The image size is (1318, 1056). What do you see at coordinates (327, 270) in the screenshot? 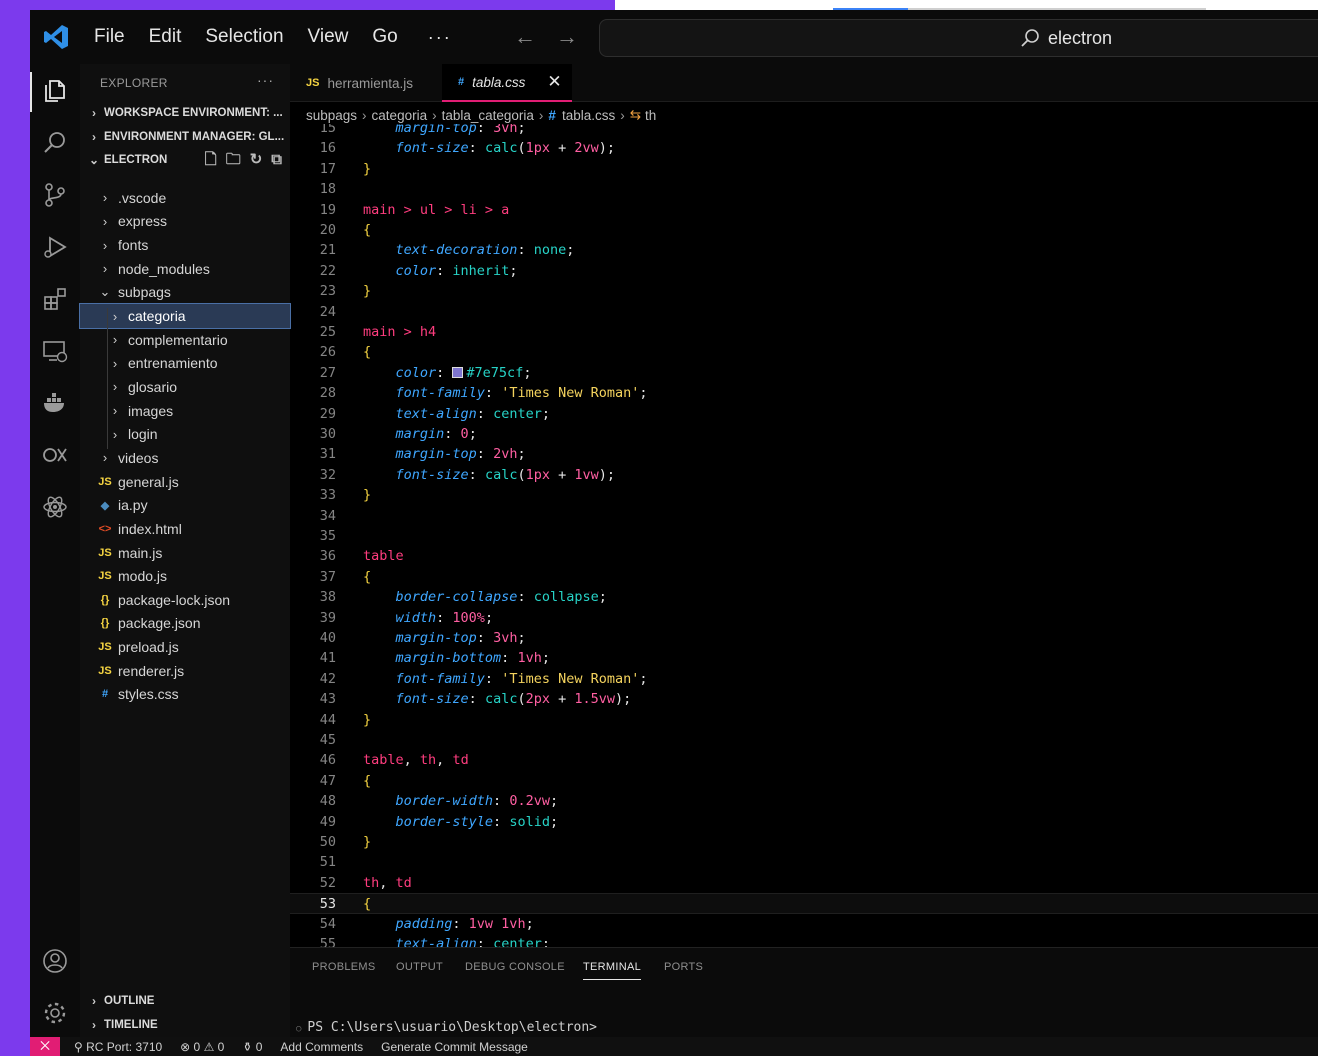
I see `line-number: 22` at bounding box center [327, 270].